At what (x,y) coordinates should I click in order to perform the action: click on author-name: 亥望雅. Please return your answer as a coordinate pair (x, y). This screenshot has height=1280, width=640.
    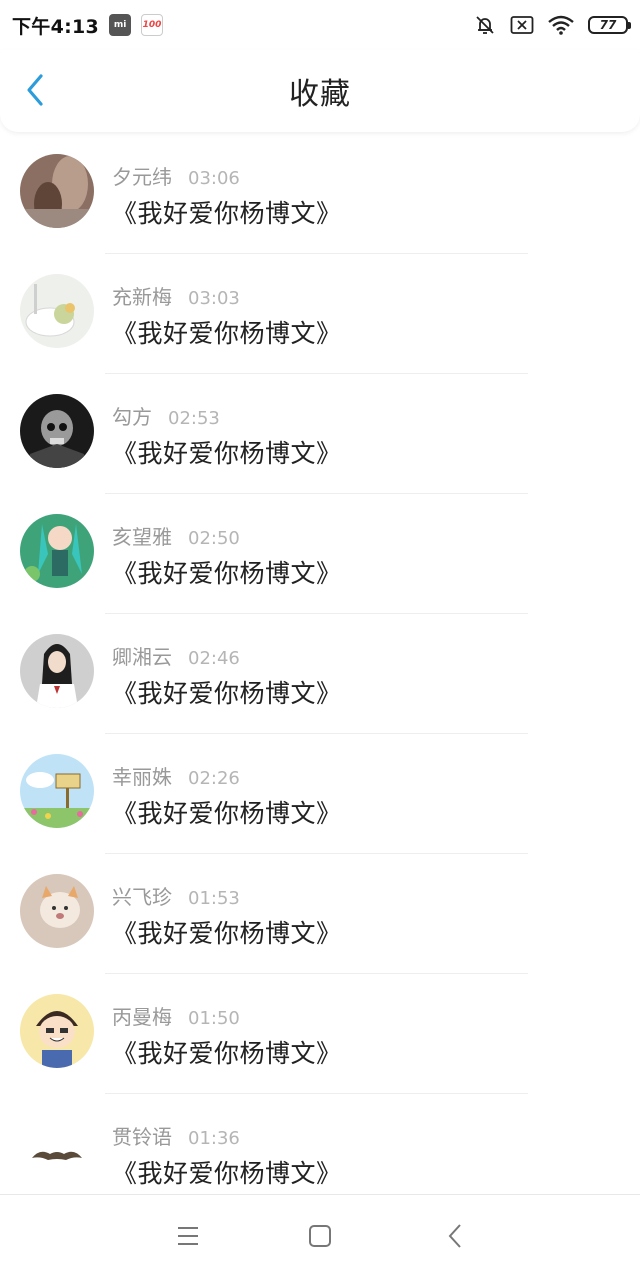
    Looking at the image, I should click on (142, 535).